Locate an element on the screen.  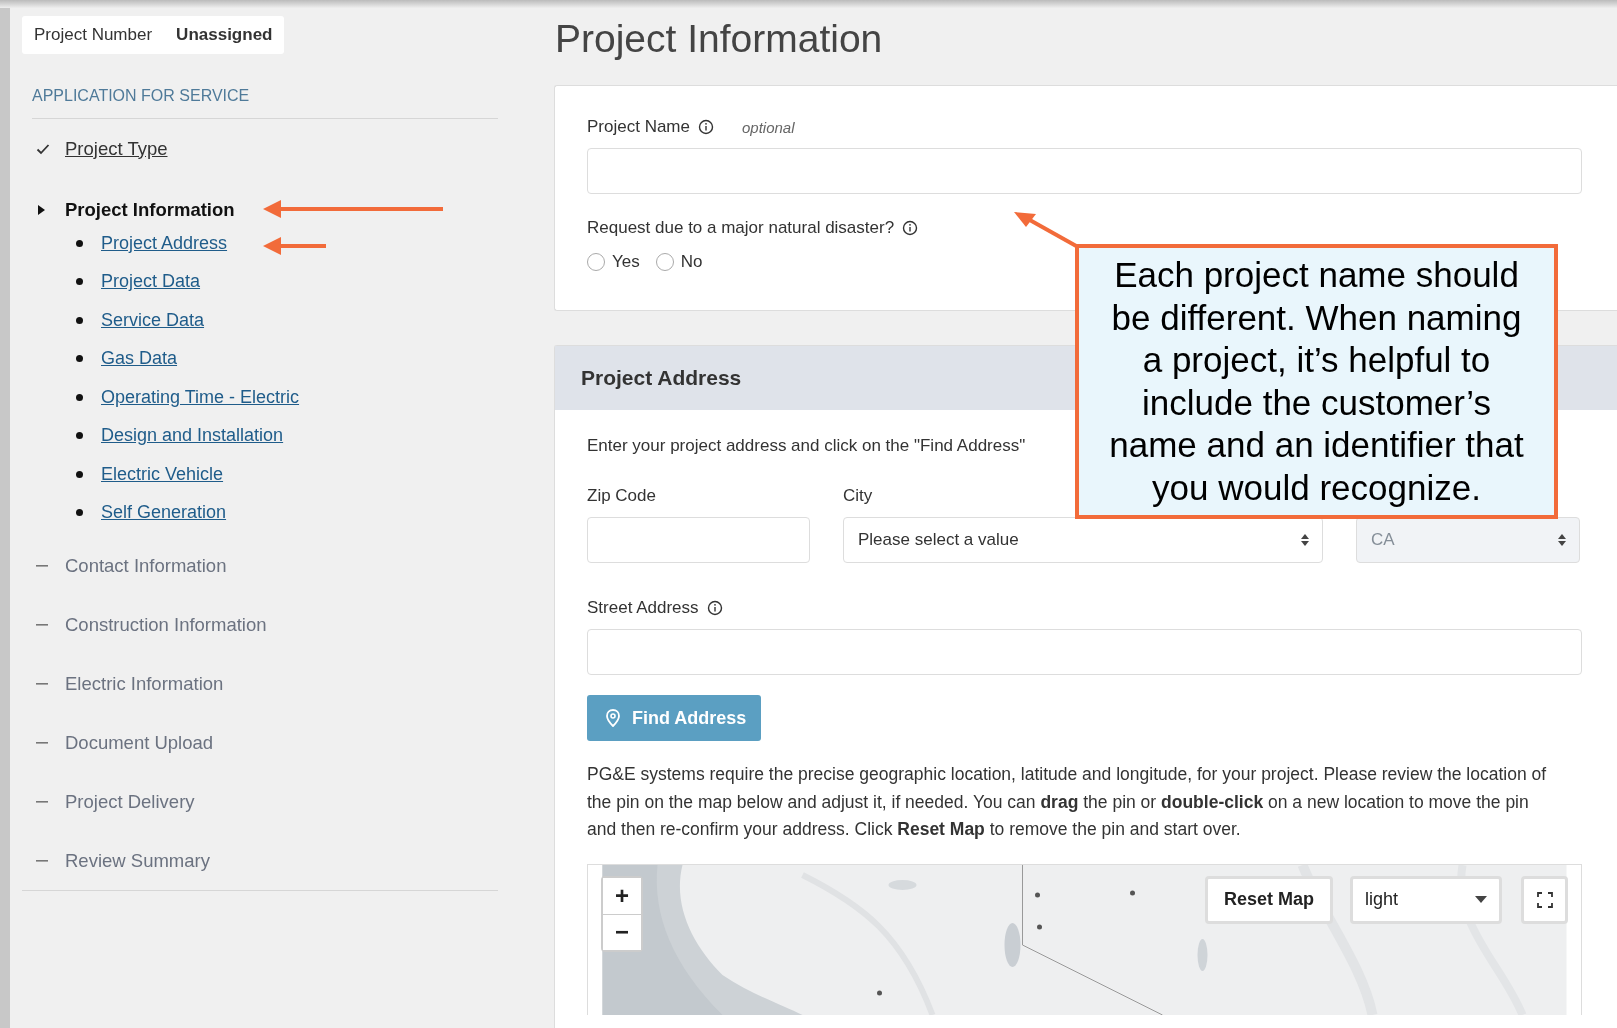
expand-icon is located at coordinates (1544, 899).